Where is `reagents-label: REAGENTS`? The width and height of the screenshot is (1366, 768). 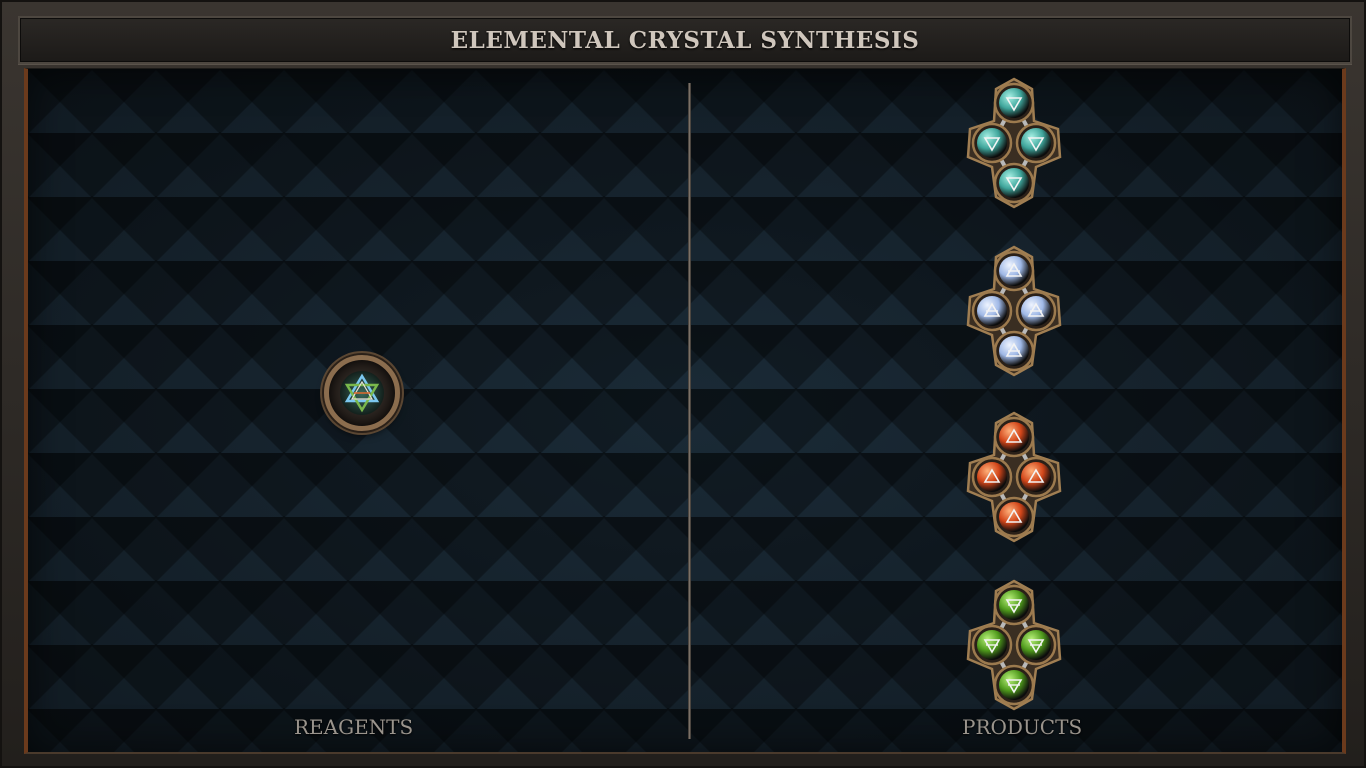 reagents-label: REAGENTS is located at coordinates (354, 727).